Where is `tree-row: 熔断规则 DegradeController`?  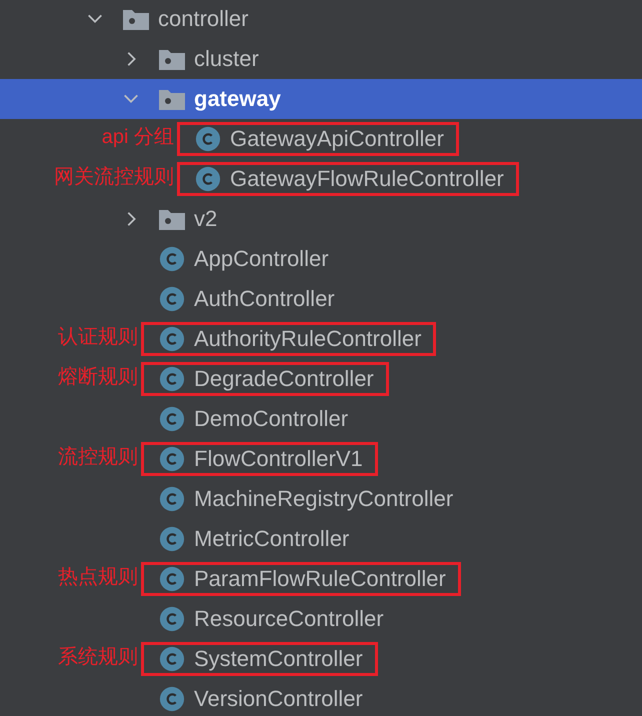 tree-row: 熔断规则 DegradeController is located at coordinates (321, 379).